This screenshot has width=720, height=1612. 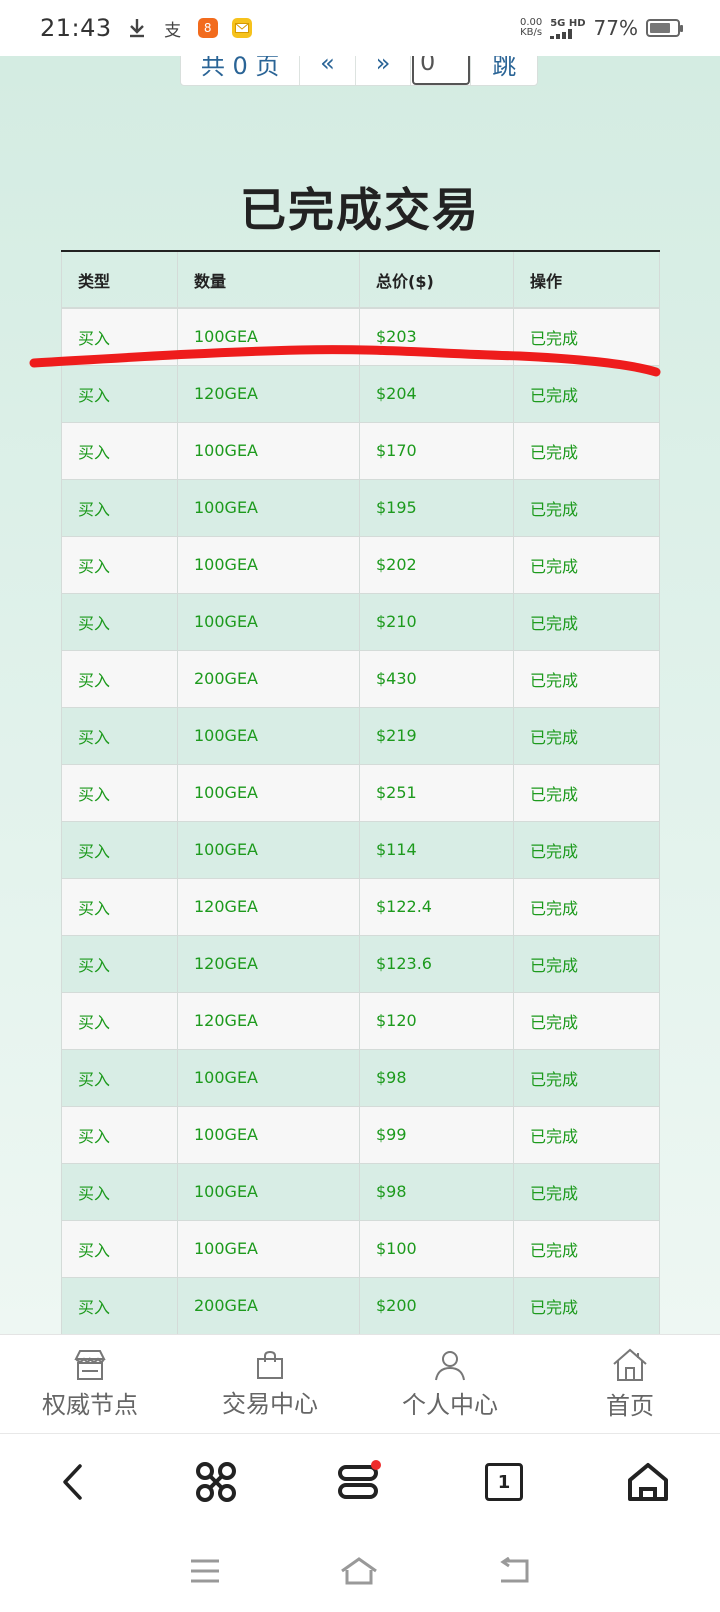 What do you see at coordinates (436, 678) in the screenshot?
I see `cell-total-price: $430` at bounding box center [436, 678].